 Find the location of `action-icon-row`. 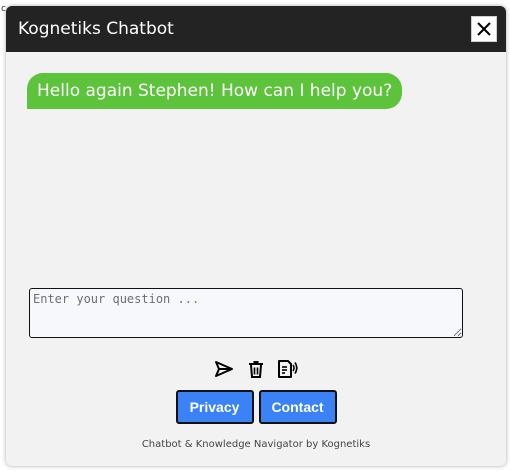

action-icon-row is located at coordinates (256, 369).